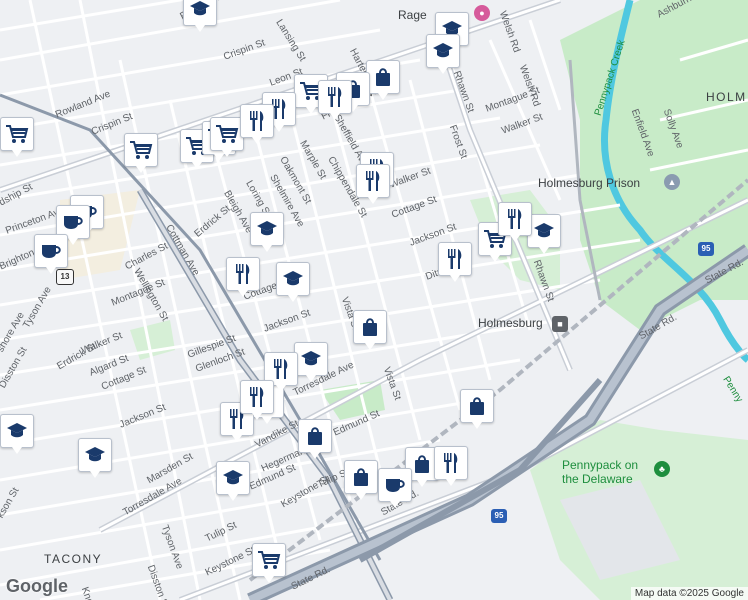 Image resolution: width=748 pixels, height=600 pixels. I want to click on route-shield-i95-top: 95, so click(706, 249).